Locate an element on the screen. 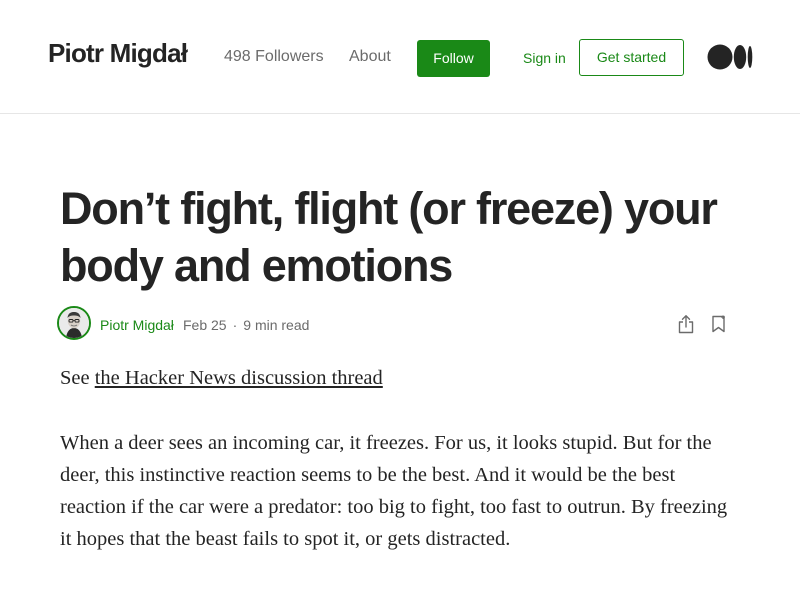  author-avatar is located at coordinates (74, 323).